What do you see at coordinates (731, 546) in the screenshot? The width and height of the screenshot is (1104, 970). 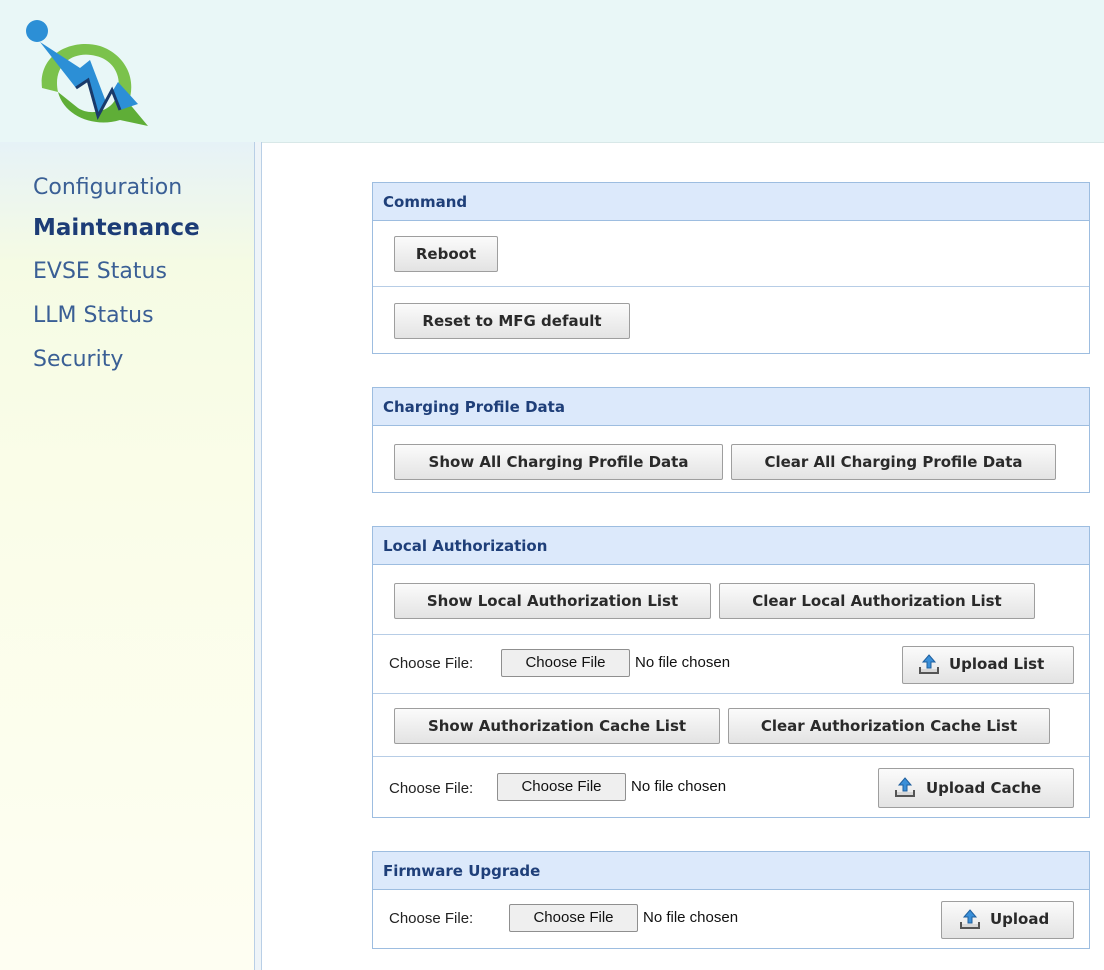 I see `local-authorization-panel-title: Local Authorization` at bounding box center [731, 546].